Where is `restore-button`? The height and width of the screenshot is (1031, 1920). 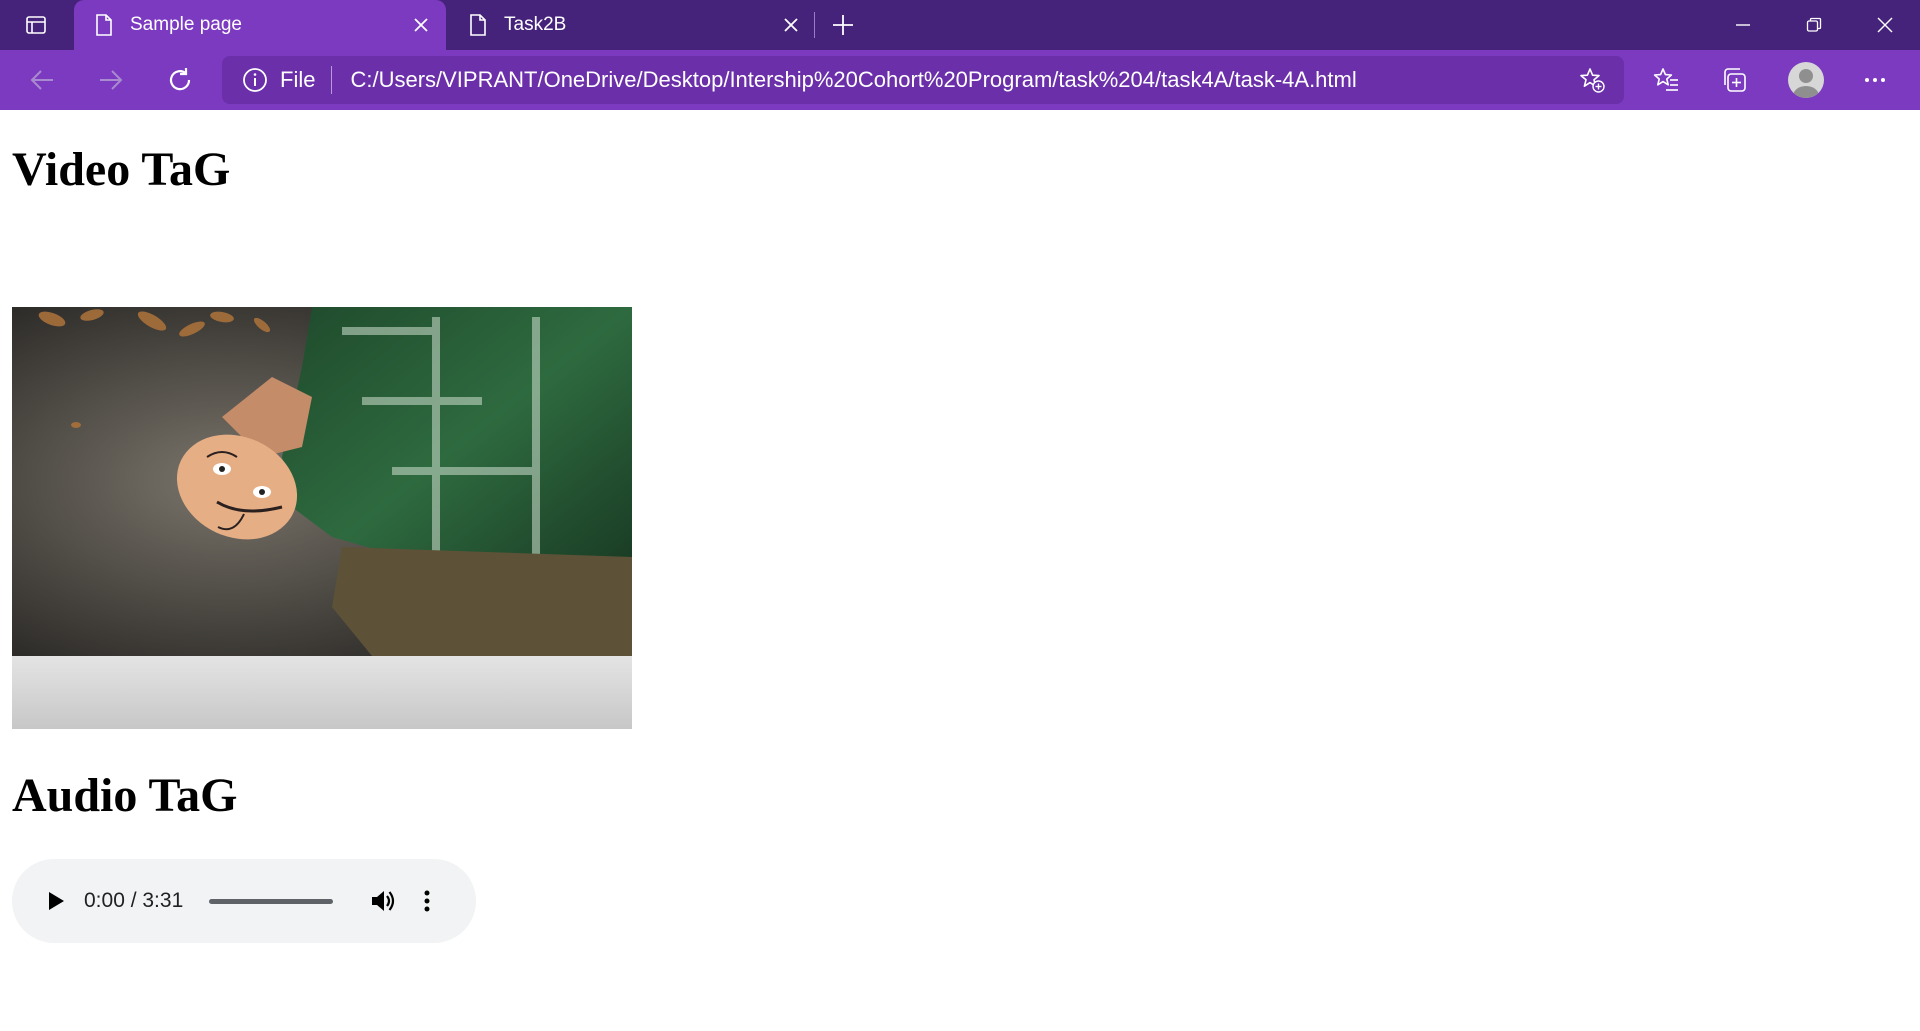 restore-button is located at coordinates (1814, 25).